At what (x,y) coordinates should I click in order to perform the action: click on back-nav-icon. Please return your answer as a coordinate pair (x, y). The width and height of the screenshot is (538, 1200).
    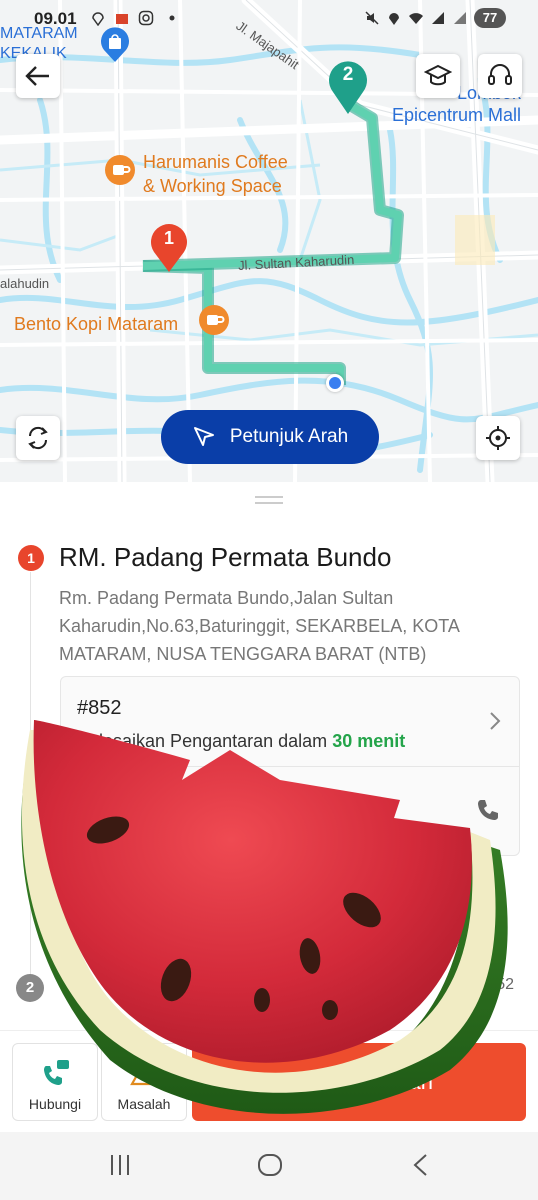
    Looking at the image, I should click on (420, 1165).